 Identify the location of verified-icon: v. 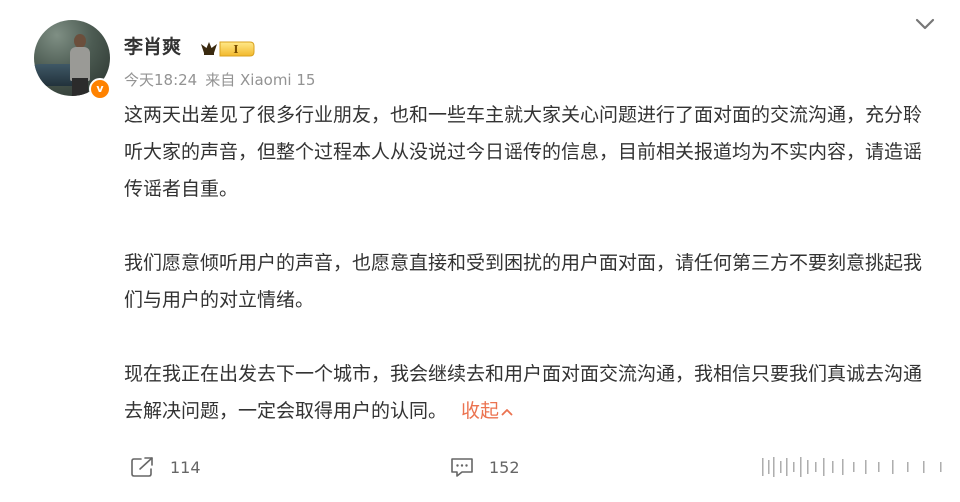
(100, 89).